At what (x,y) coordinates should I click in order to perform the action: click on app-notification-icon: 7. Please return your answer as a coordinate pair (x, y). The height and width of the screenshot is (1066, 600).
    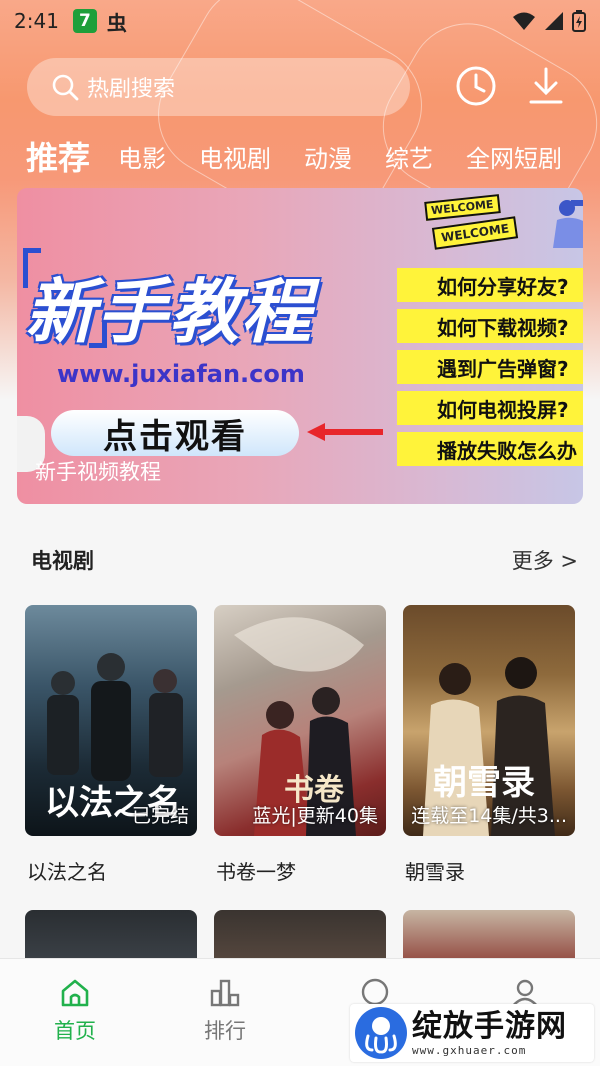
    Looking at the image, I should click on (84, 21).